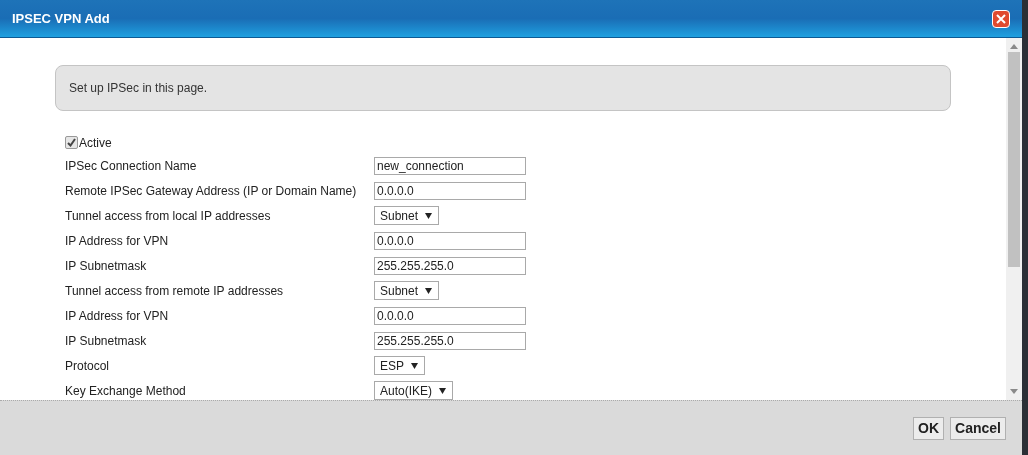 Image resolution: width=1028 pixels, height=455 pixels. I want to click on field-label: Key Exchange Method, so click(126, 391).